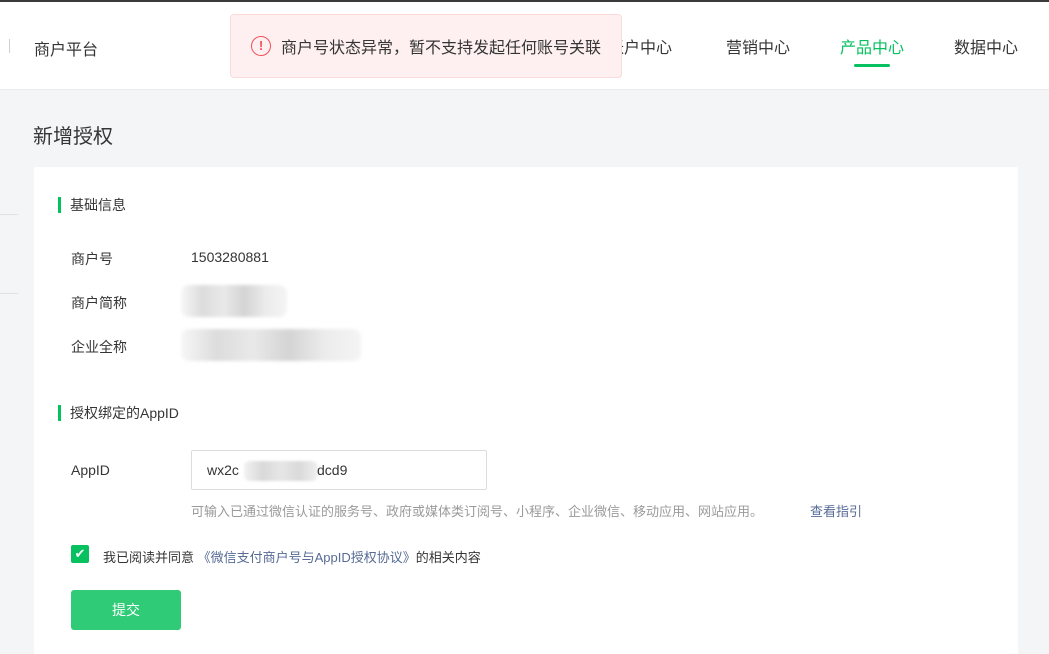 The image size is (1049, 654). I want to click on agreement-checkbox: ✔, so click(80, 554).